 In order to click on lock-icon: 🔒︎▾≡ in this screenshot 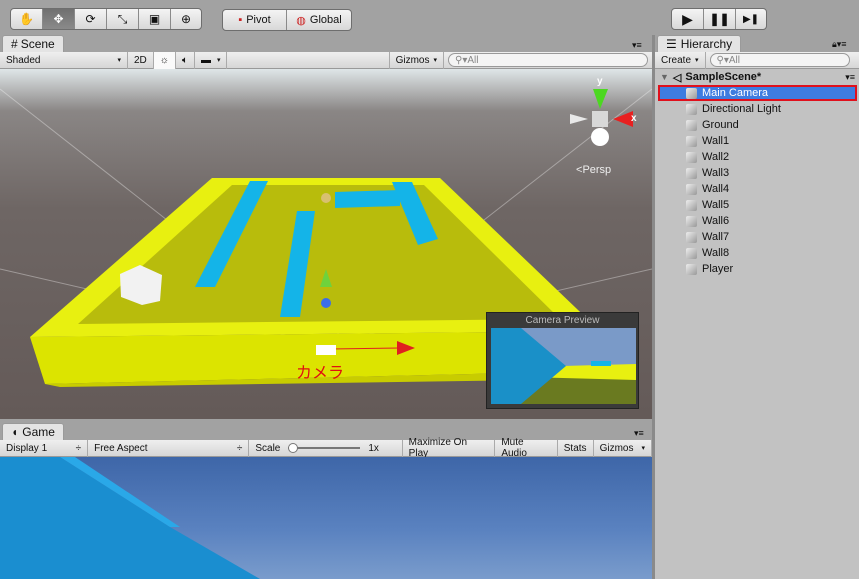, I will do `click(839, 44)`.